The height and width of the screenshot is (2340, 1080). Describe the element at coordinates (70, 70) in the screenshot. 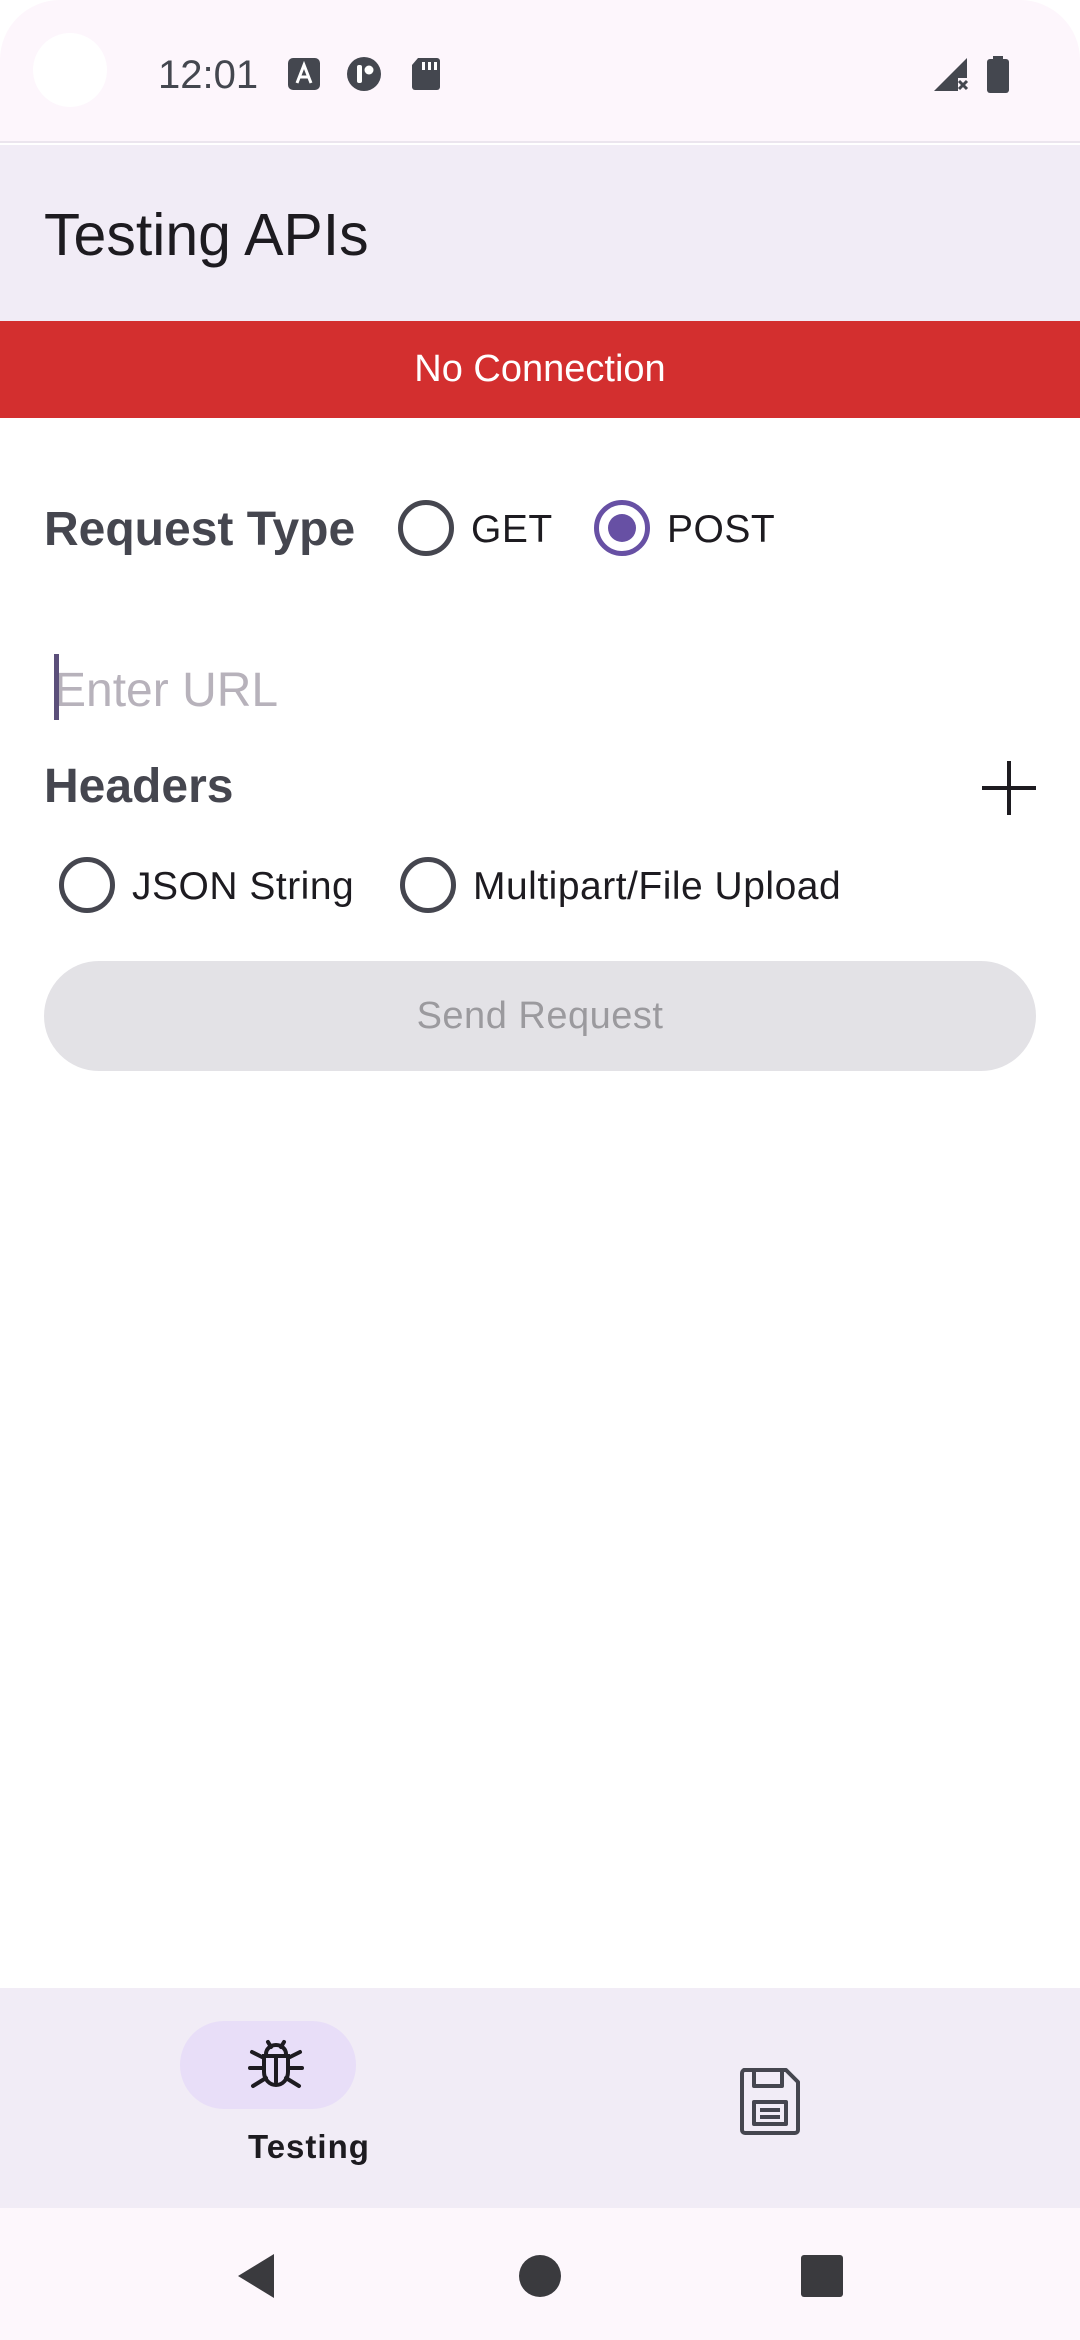

I see `camera-cutout` at that location.